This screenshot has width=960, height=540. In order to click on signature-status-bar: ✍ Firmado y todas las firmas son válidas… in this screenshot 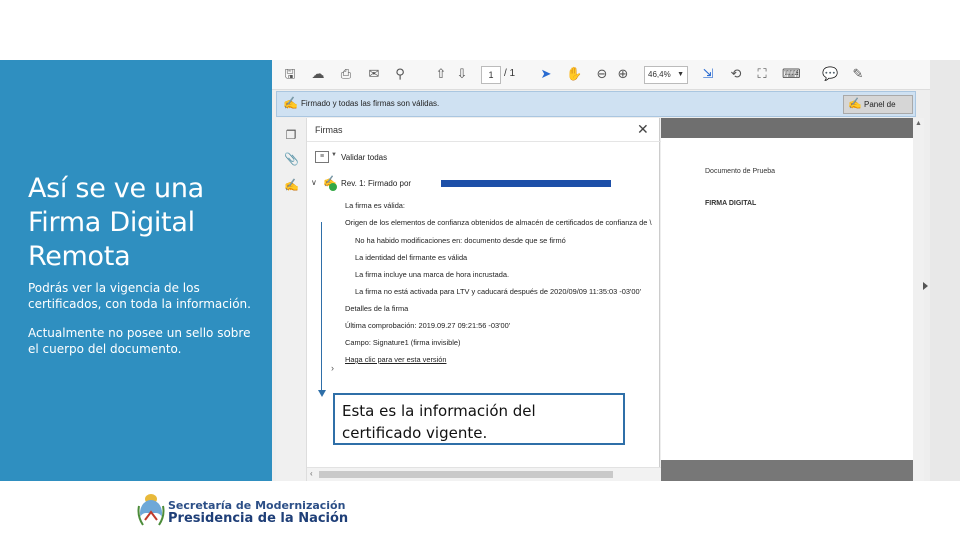, I will do `click(596, 108)`.